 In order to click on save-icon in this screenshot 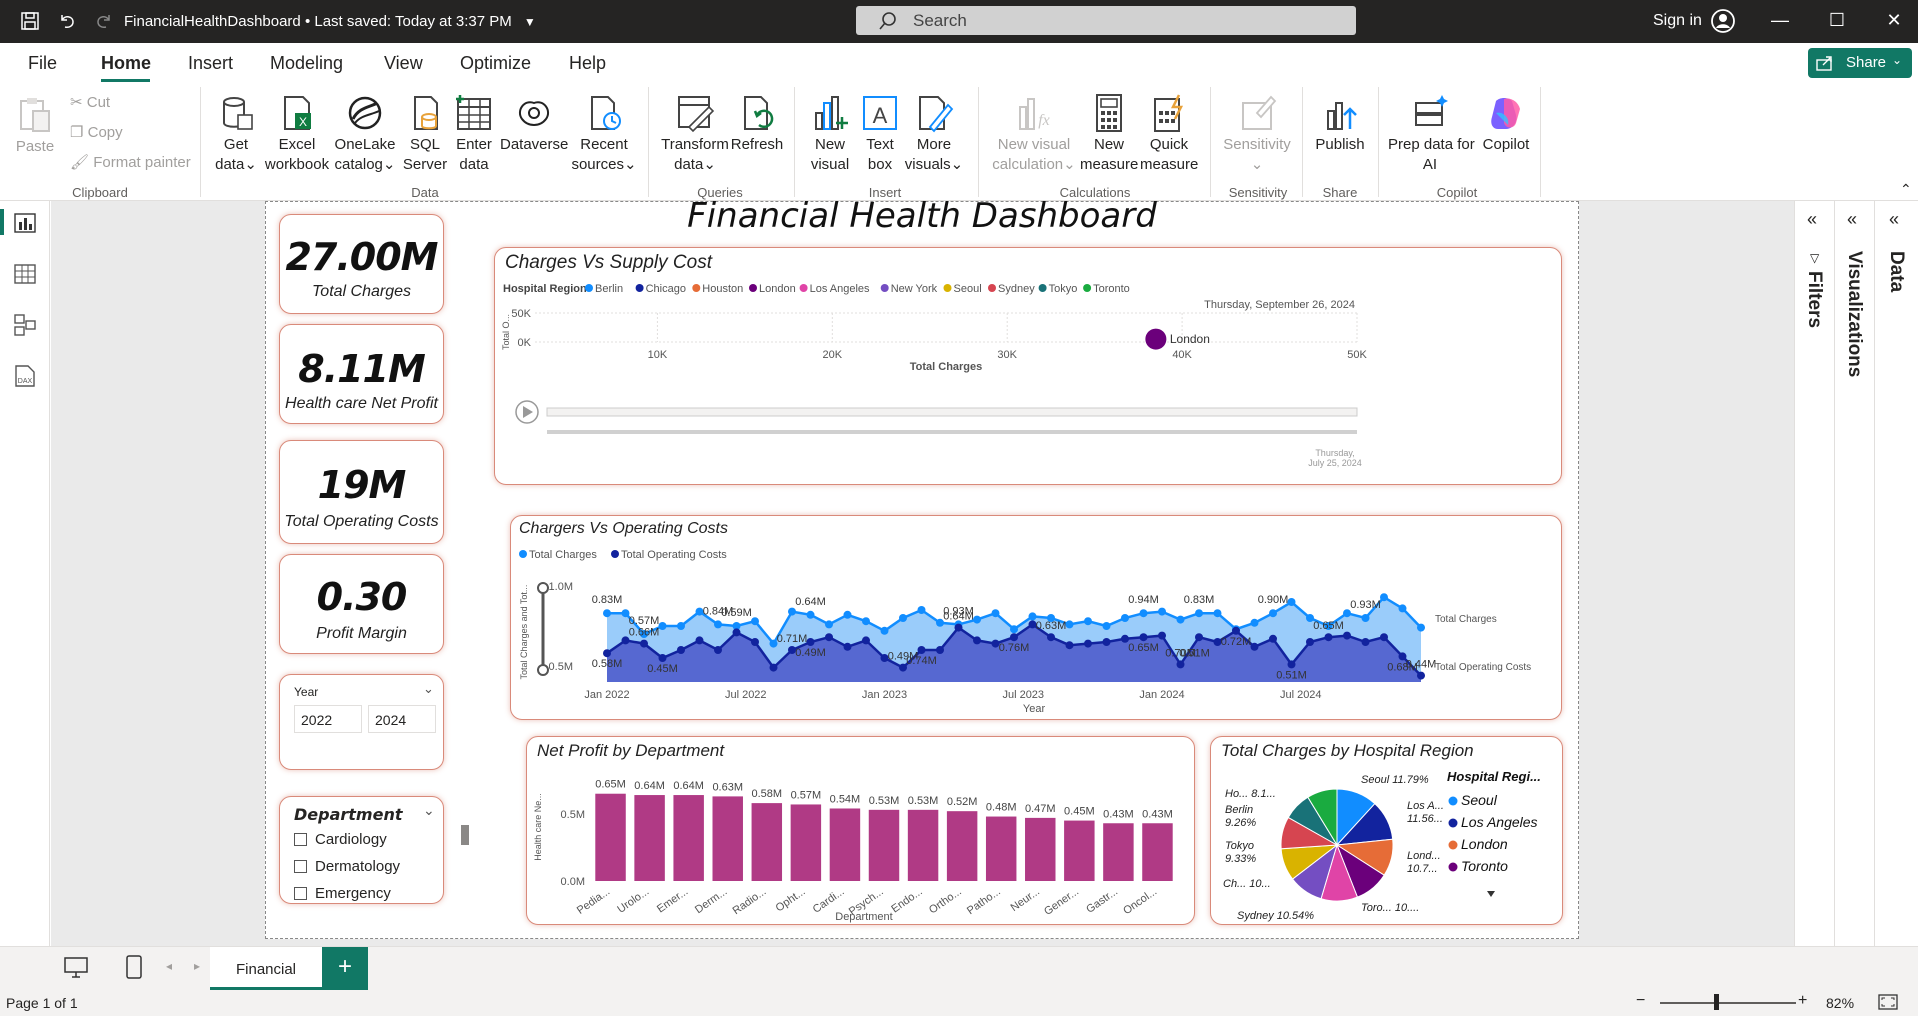, I will do `click(30, 21)`.